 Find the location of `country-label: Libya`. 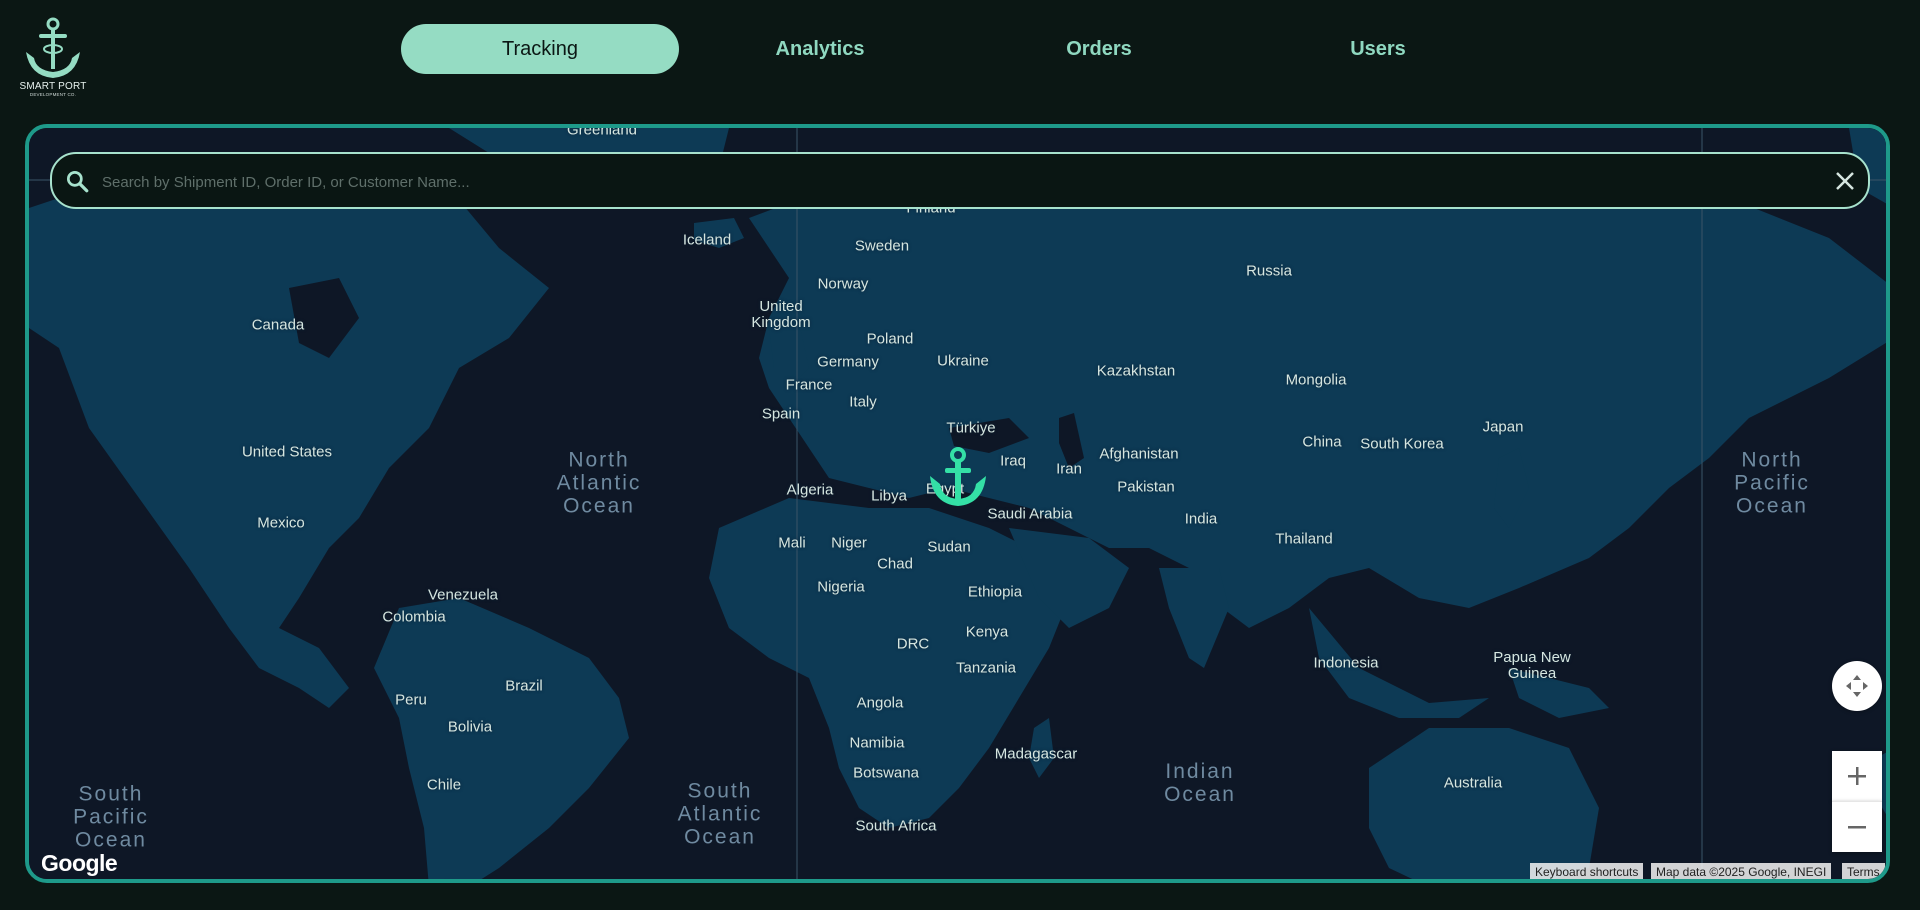

country-label: Libya is located at coordinates (889, 496).